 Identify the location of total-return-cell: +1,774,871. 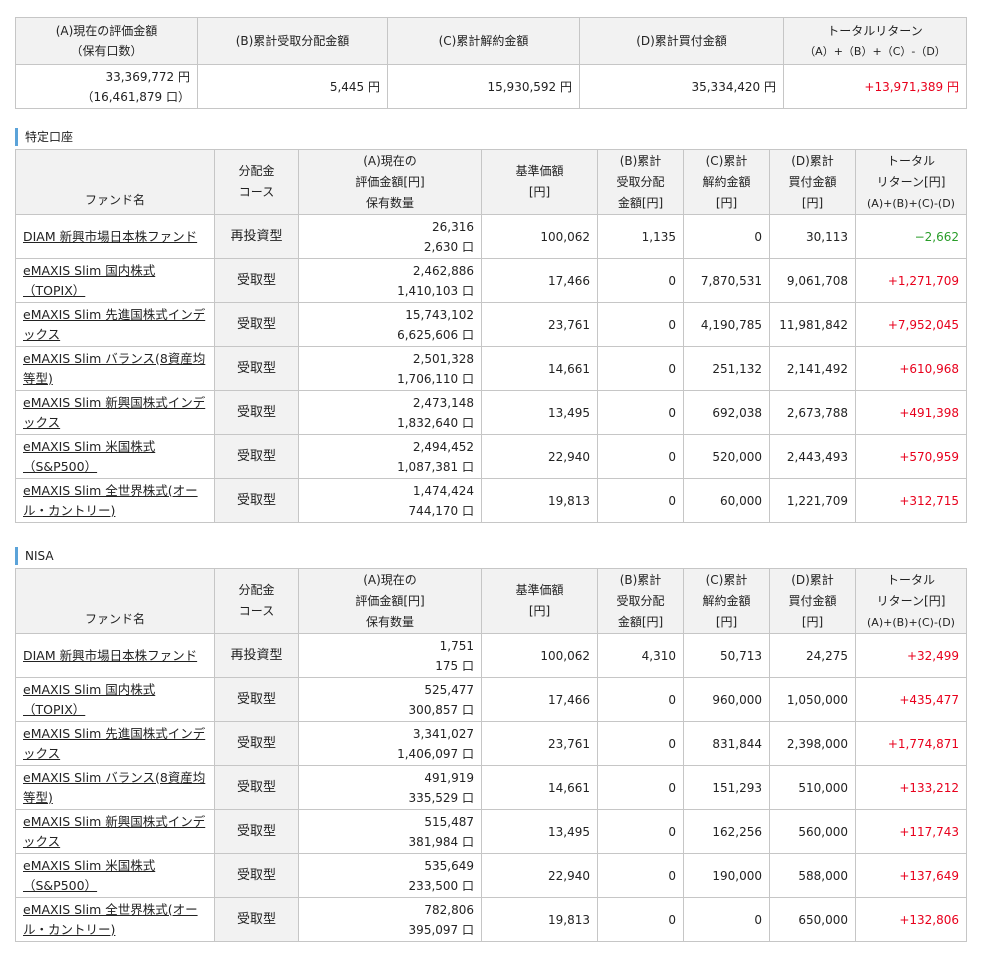
(911, 743).